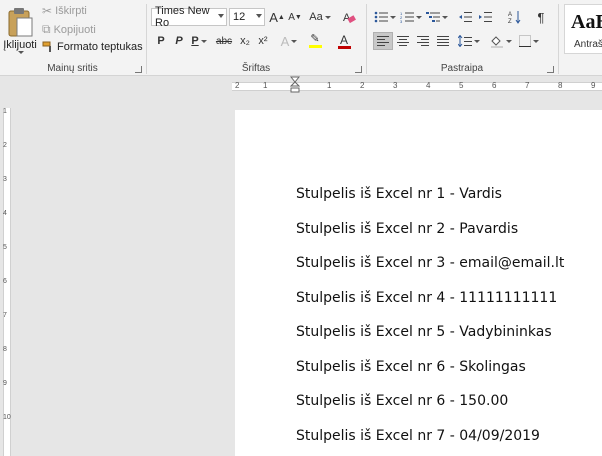 The width and height of the screenshot is (602, 456). What do you see at coordinates (402, 401) in the screenshot?
I see `document-paragraph: Stulpelis iš Excel nr 6 - 150.00` at bounding box center [402, 401].